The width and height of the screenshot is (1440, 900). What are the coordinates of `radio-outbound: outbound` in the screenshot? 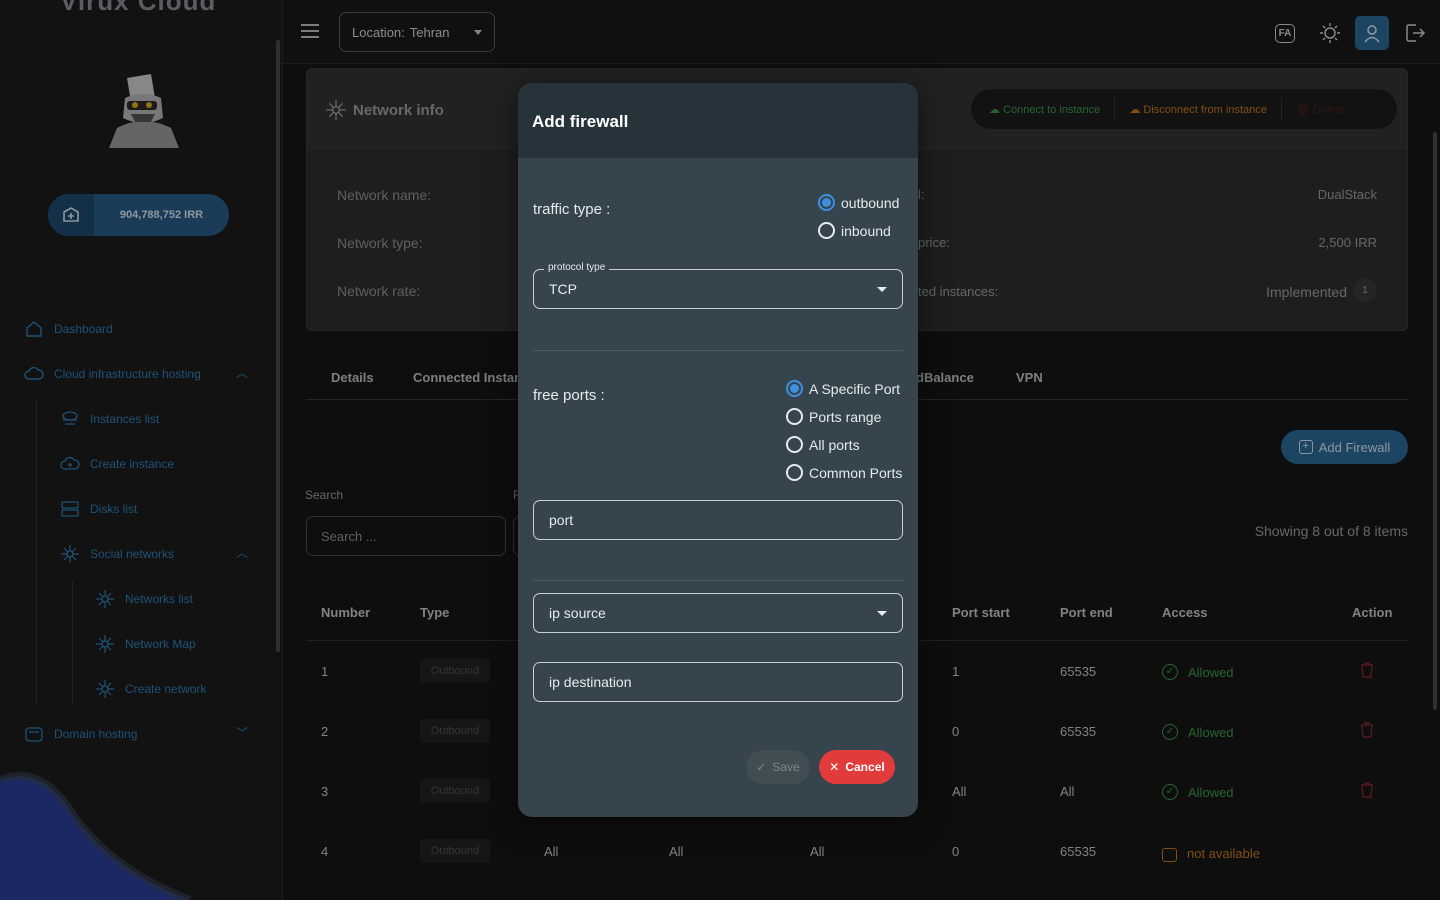 It's located at (858, 202).